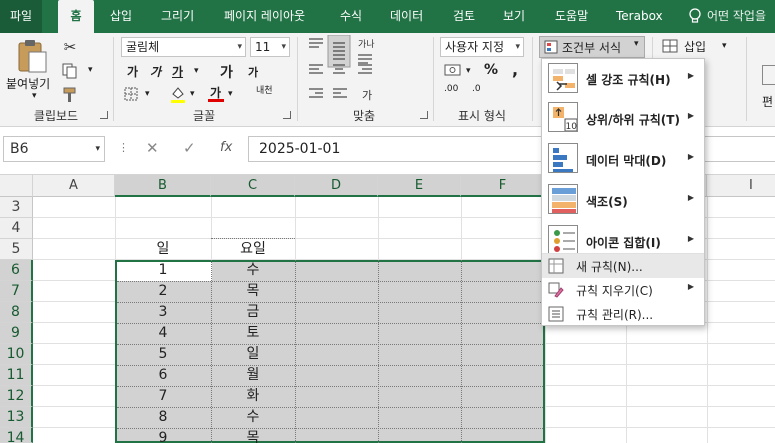 This screenshot has width=775, height=443. I want to click on underline-dropdown-icon: ▾, so click(196, 71).